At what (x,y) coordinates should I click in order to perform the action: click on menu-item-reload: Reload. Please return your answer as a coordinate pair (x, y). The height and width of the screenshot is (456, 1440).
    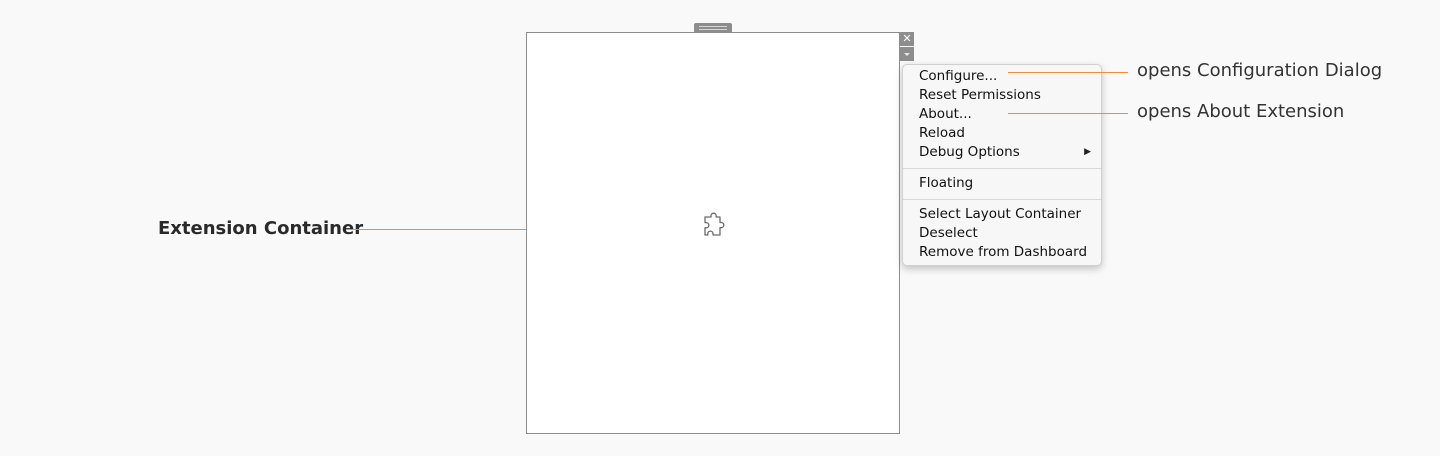
    Looking at the image, I should click on (1005, 133).